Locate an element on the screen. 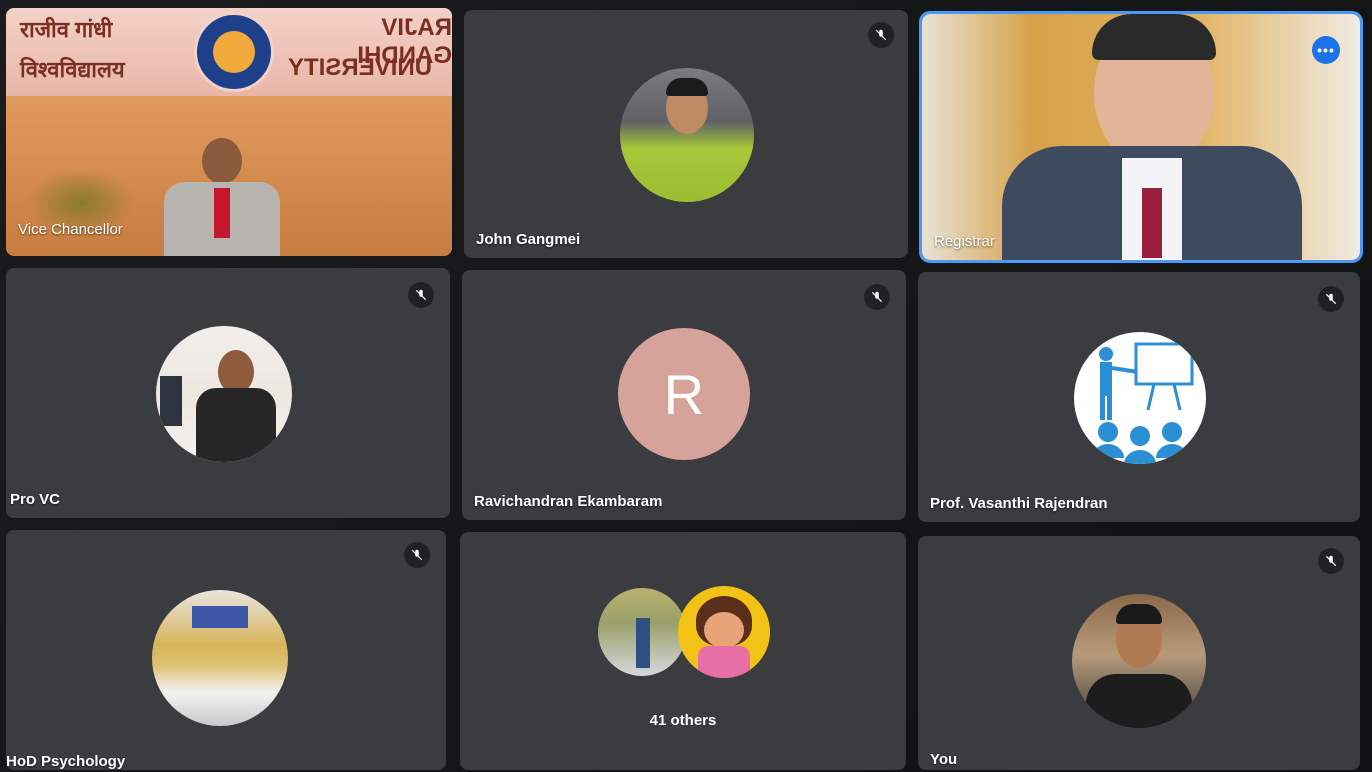 The image size is (1372, 772). tile-you: You is located at coordinates (1139, 653).